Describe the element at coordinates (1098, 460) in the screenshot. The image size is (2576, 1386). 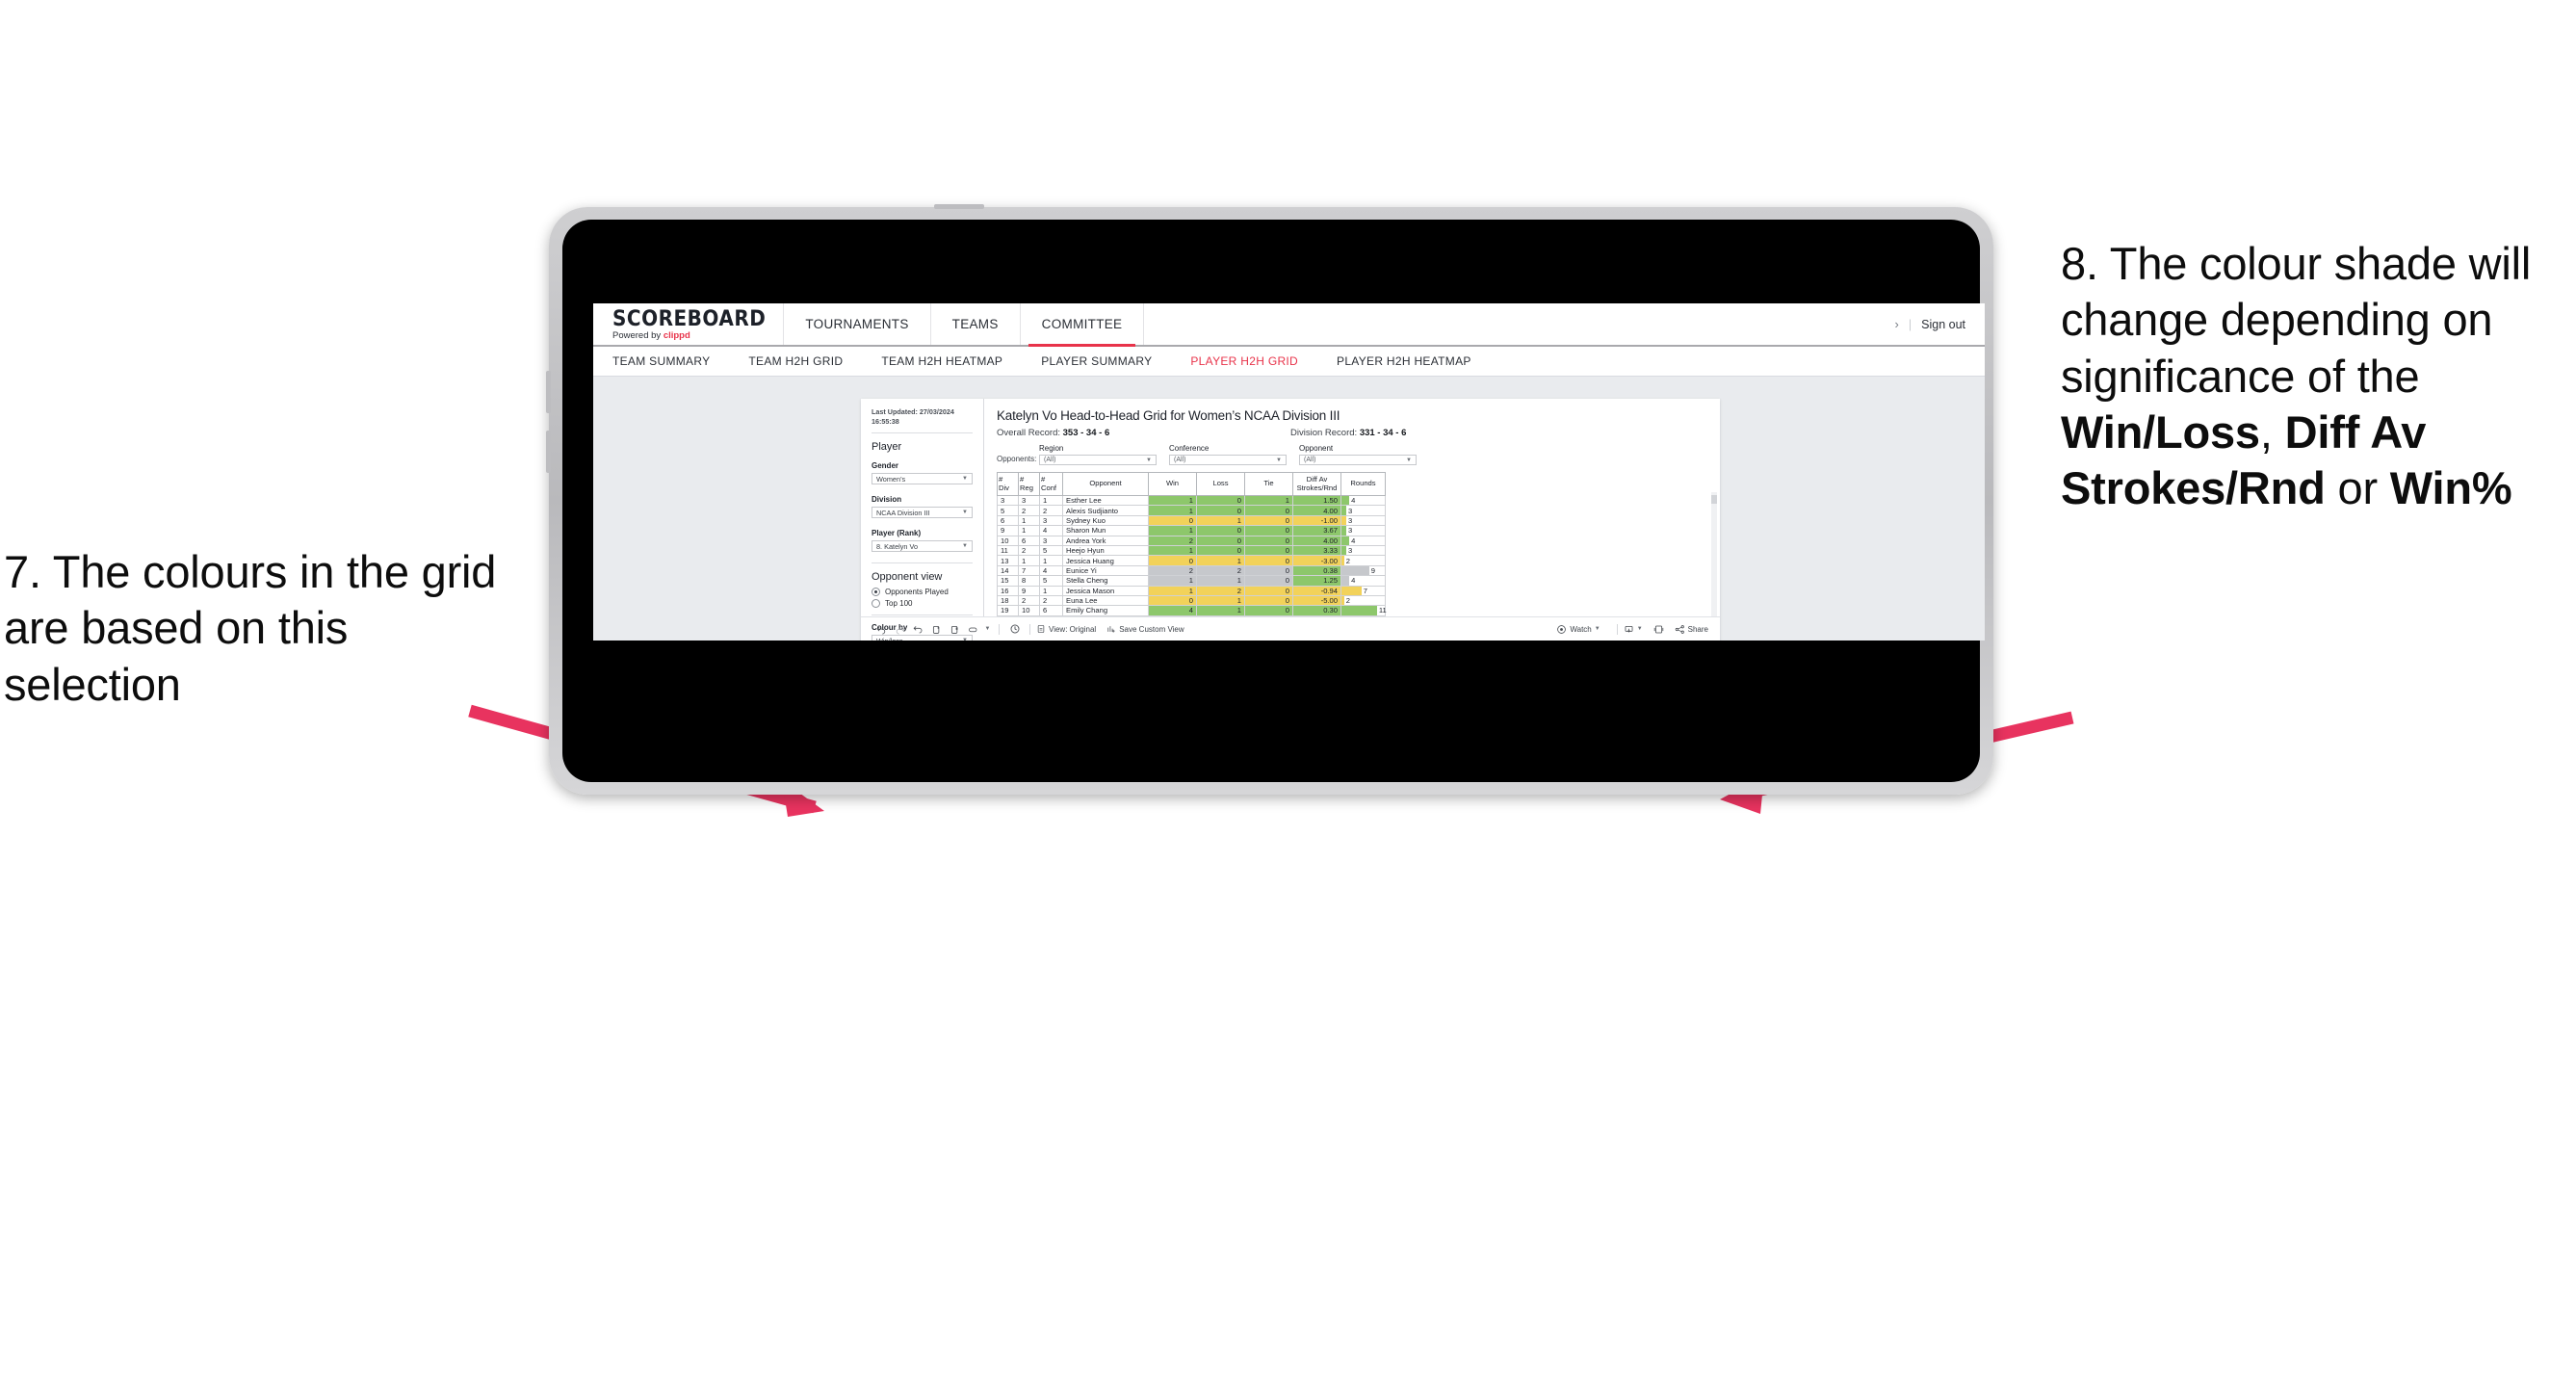
I see `region-select: (All) ▼` at that location.